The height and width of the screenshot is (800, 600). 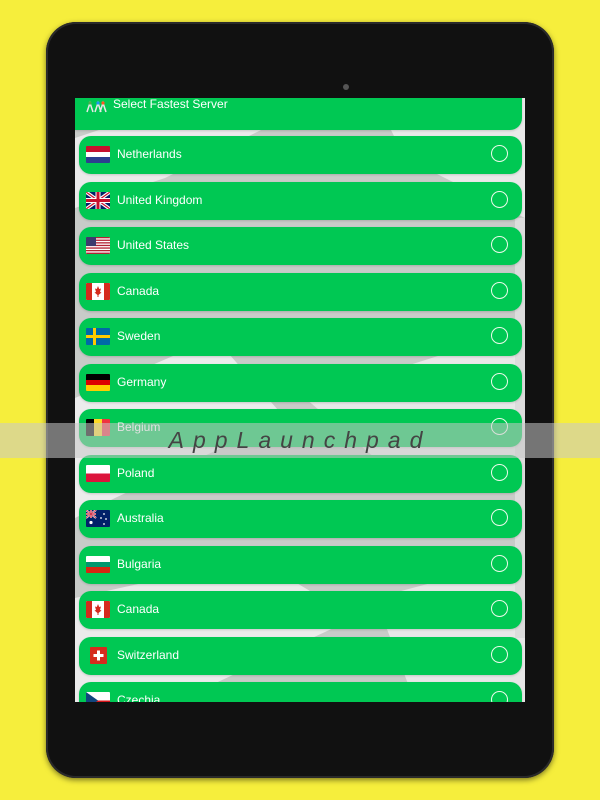 I want to click on server-item-czechia: Czechia, so click(x=300, y=692).